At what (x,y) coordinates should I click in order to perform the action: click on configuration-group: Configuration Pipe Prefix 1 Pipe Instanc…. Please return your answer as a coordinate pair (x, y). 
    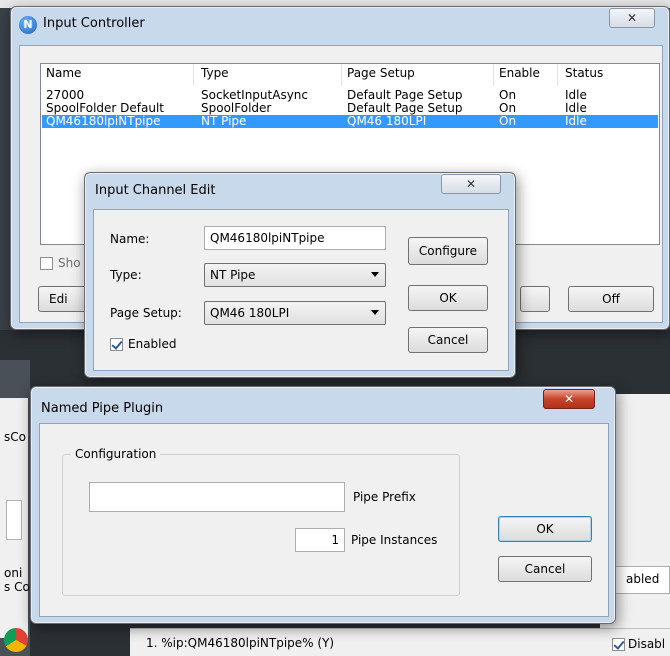
    Looking at the image, I should click on (261, 521).